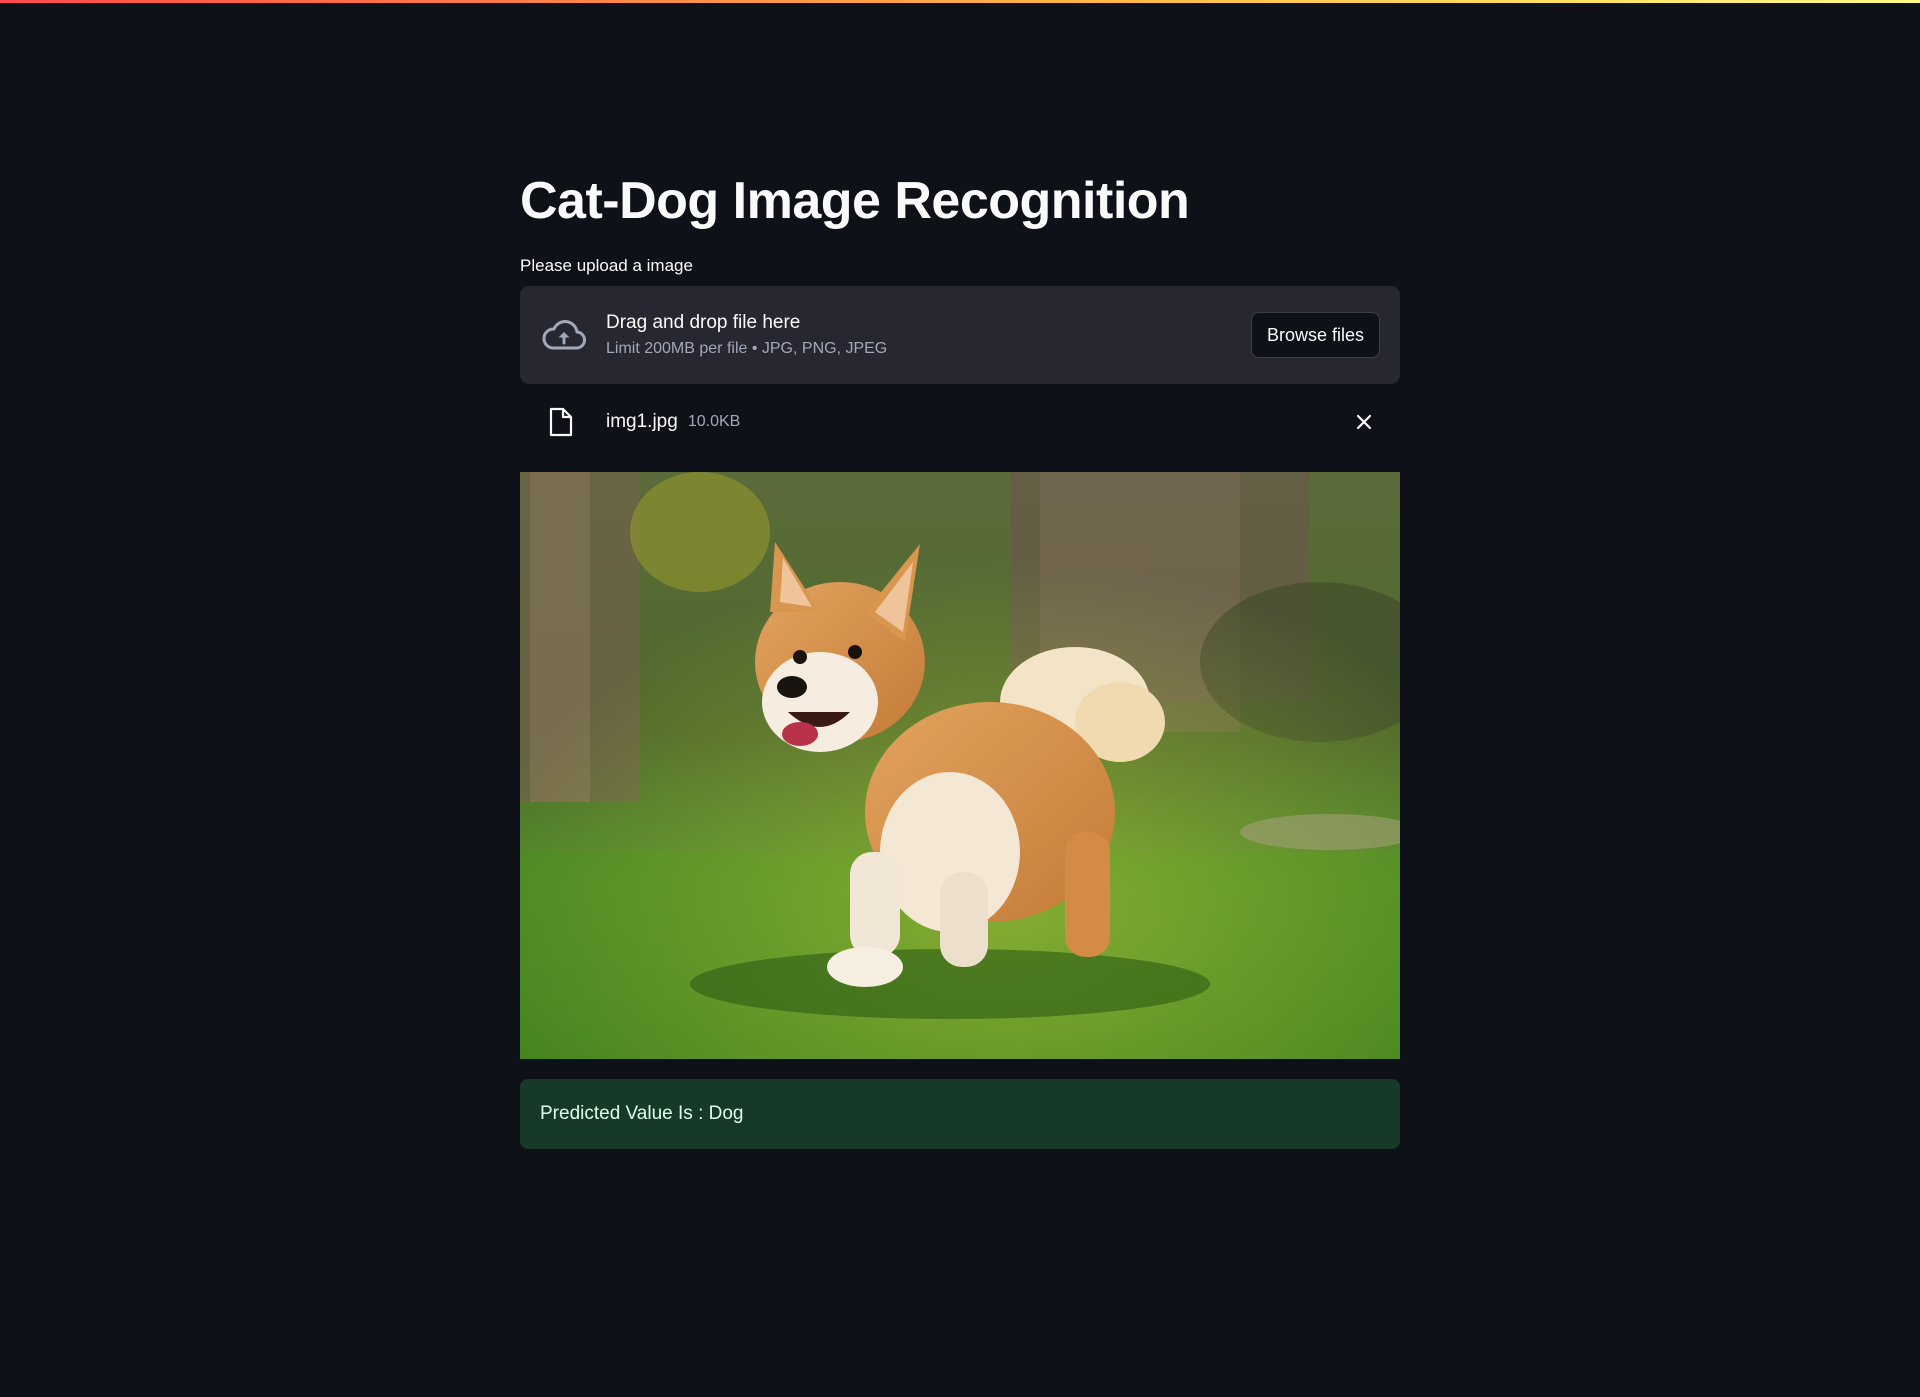  I want to click on prediction-result-text: Predicted Value Is : Dog, so click(642, 1114).